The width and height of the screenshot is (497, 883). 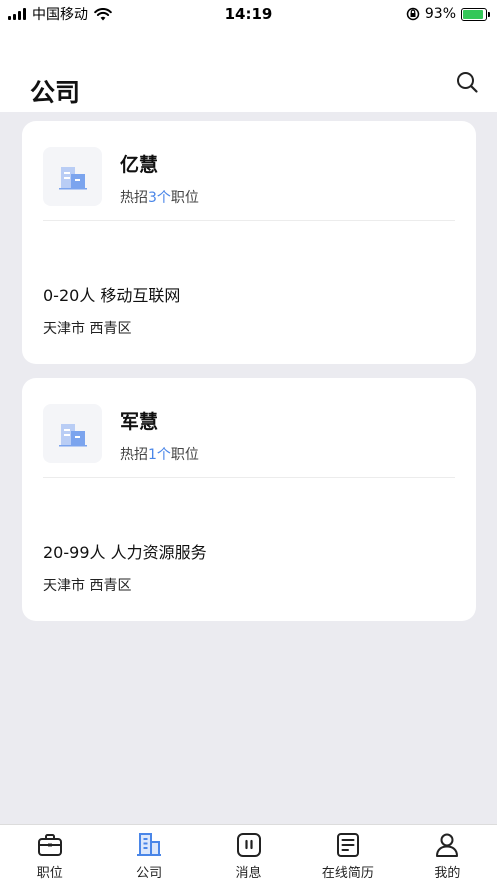 I want to click on bottom-tab-bar: 职位 公司 消息 在线简历 我的, so click(x=248, y=853).